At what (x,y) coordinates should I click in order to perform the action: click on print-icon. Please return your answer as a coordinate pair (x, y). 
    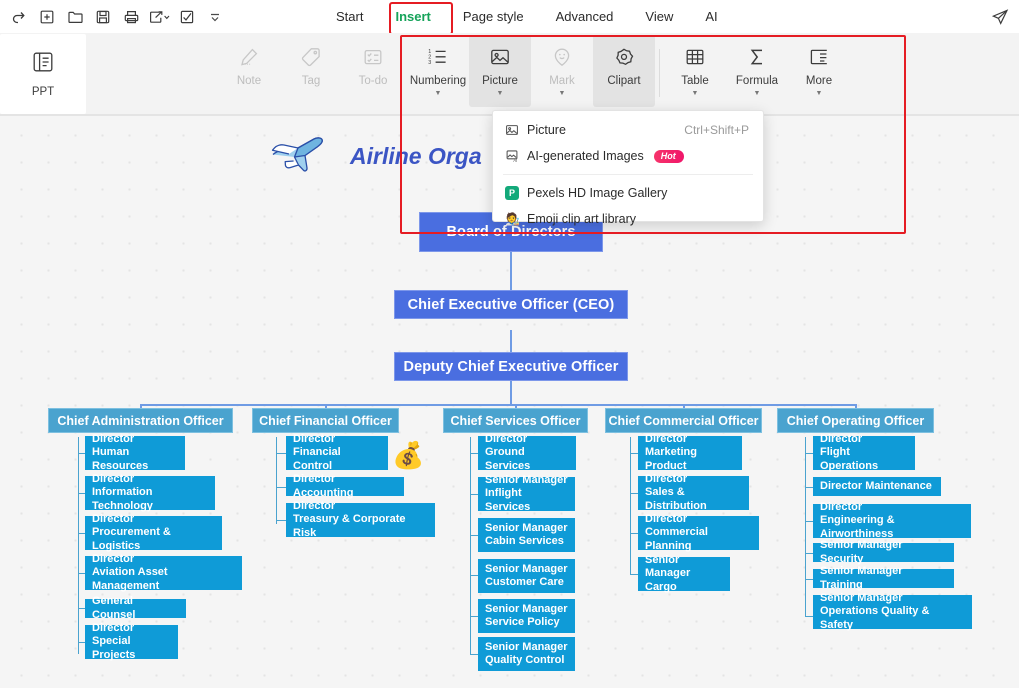
    Looking at the image, I should click on (131, 17).